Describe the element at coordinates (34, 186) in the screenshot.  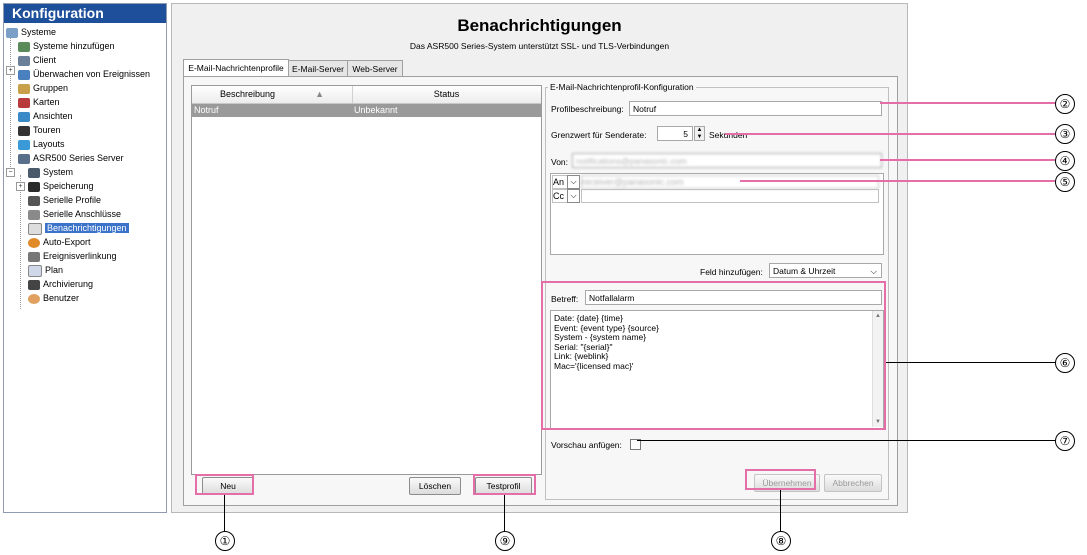
I see `storage-icon` at that location.